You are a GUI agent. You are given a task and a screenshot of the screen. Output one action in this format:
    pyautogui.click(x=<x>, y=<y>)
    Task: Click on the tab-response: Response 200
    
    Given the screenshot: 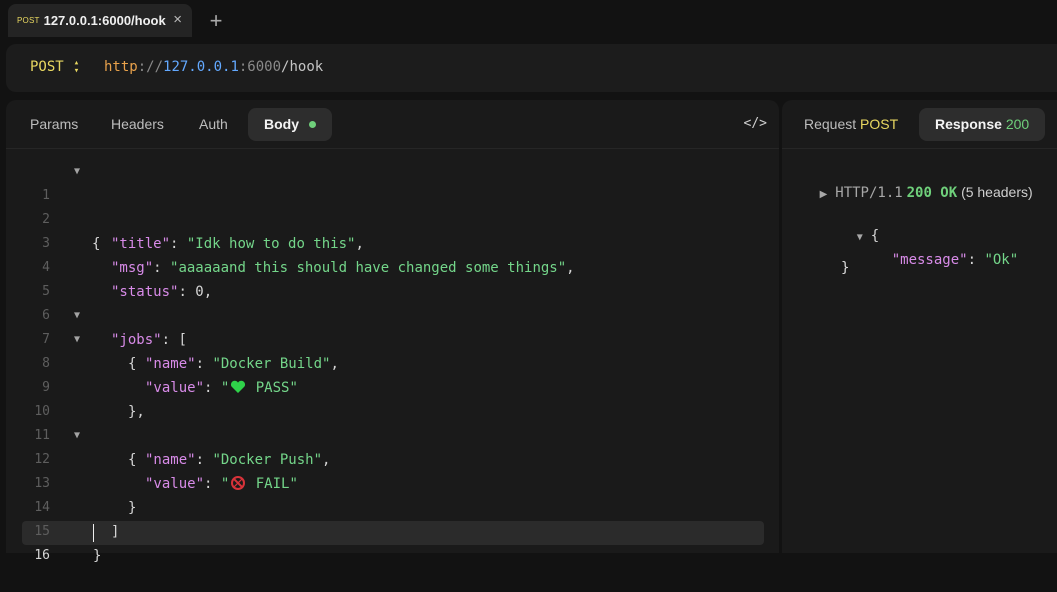 What is the action you would take?
    pyautogui.click(x=982, y=124)
    